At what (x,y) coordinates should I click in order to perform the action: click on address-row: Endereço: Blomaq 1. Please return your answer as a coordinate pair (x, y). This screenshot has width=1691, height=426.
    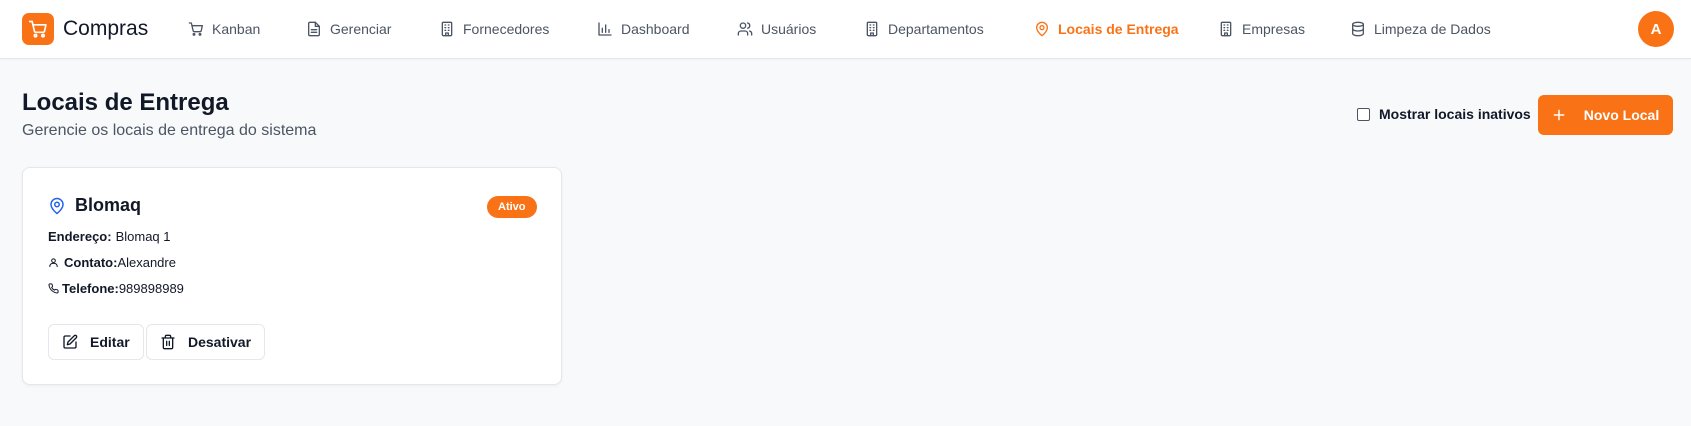
    Looking at the image, I should click on (109, 236).